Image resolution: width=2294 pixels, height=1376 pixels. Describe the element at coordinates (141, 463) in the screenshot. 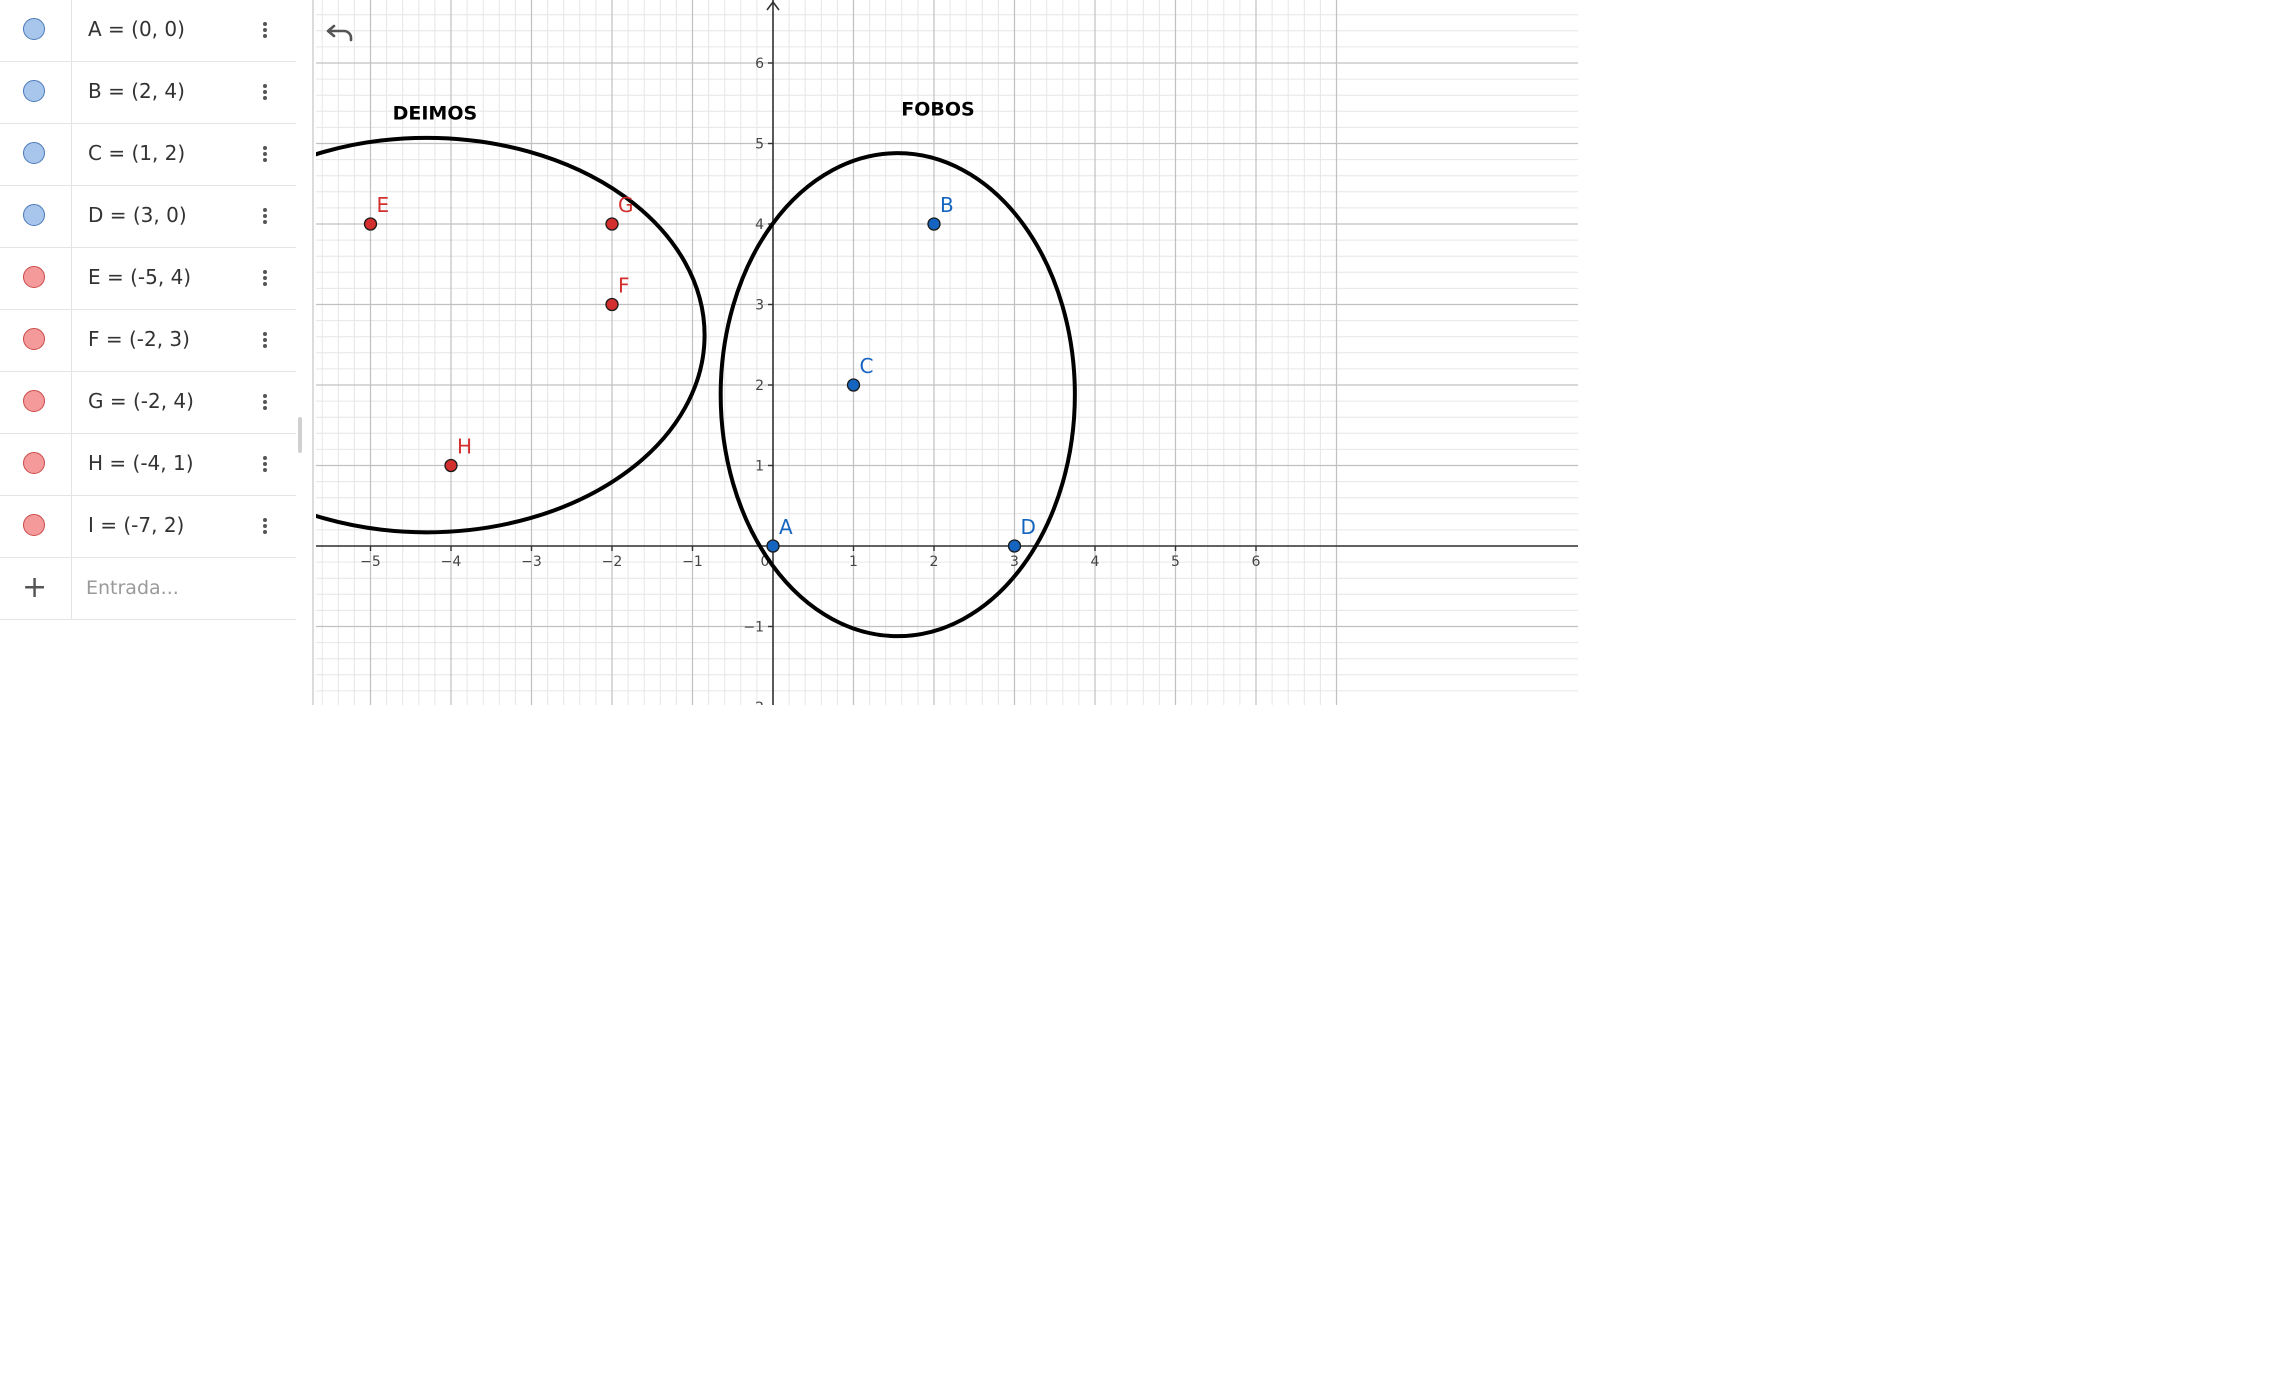

I see `algebra-expression: H = (-4, 1)` at that location.